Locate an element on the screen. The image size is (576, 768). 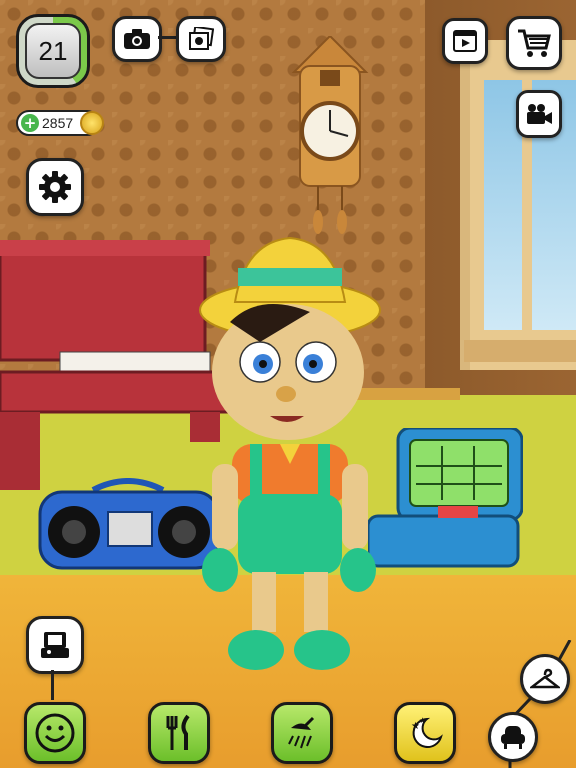
arcade-button is located at coordinates (55, 645).